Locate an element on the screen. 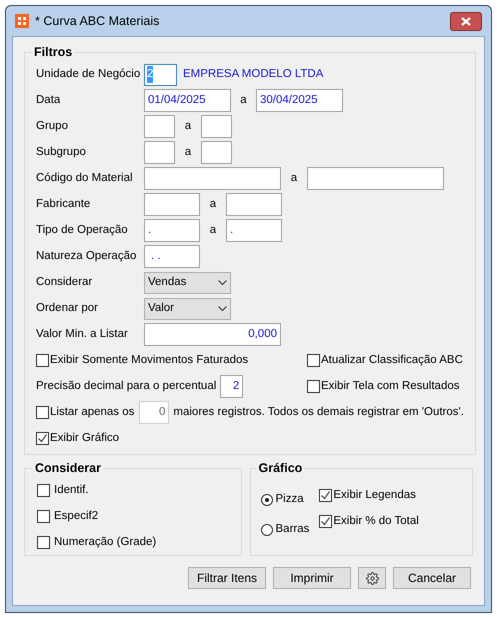 The height and width of the screenshot is (617, 497). field-label: Unidade de Negócio is located at coordinates (89, 74).